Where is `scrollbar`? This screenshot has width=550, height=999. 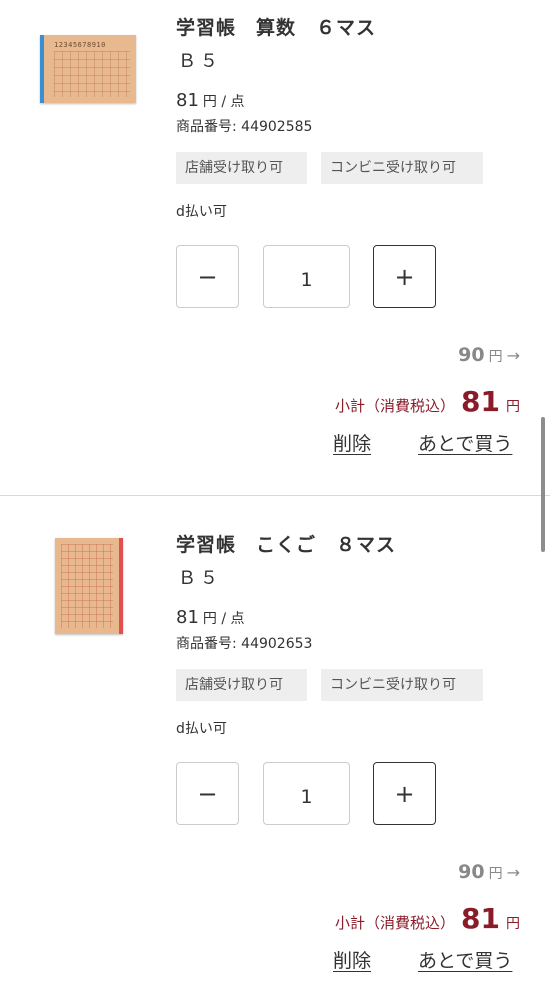 scrollbar is located at coordinates (543, 484).